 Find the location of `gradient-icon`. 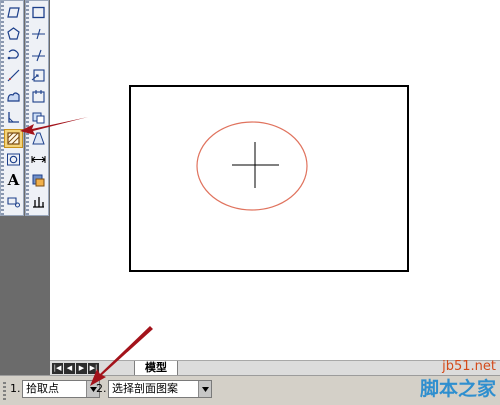

gradient-icon is located at coordinates (38, 138).